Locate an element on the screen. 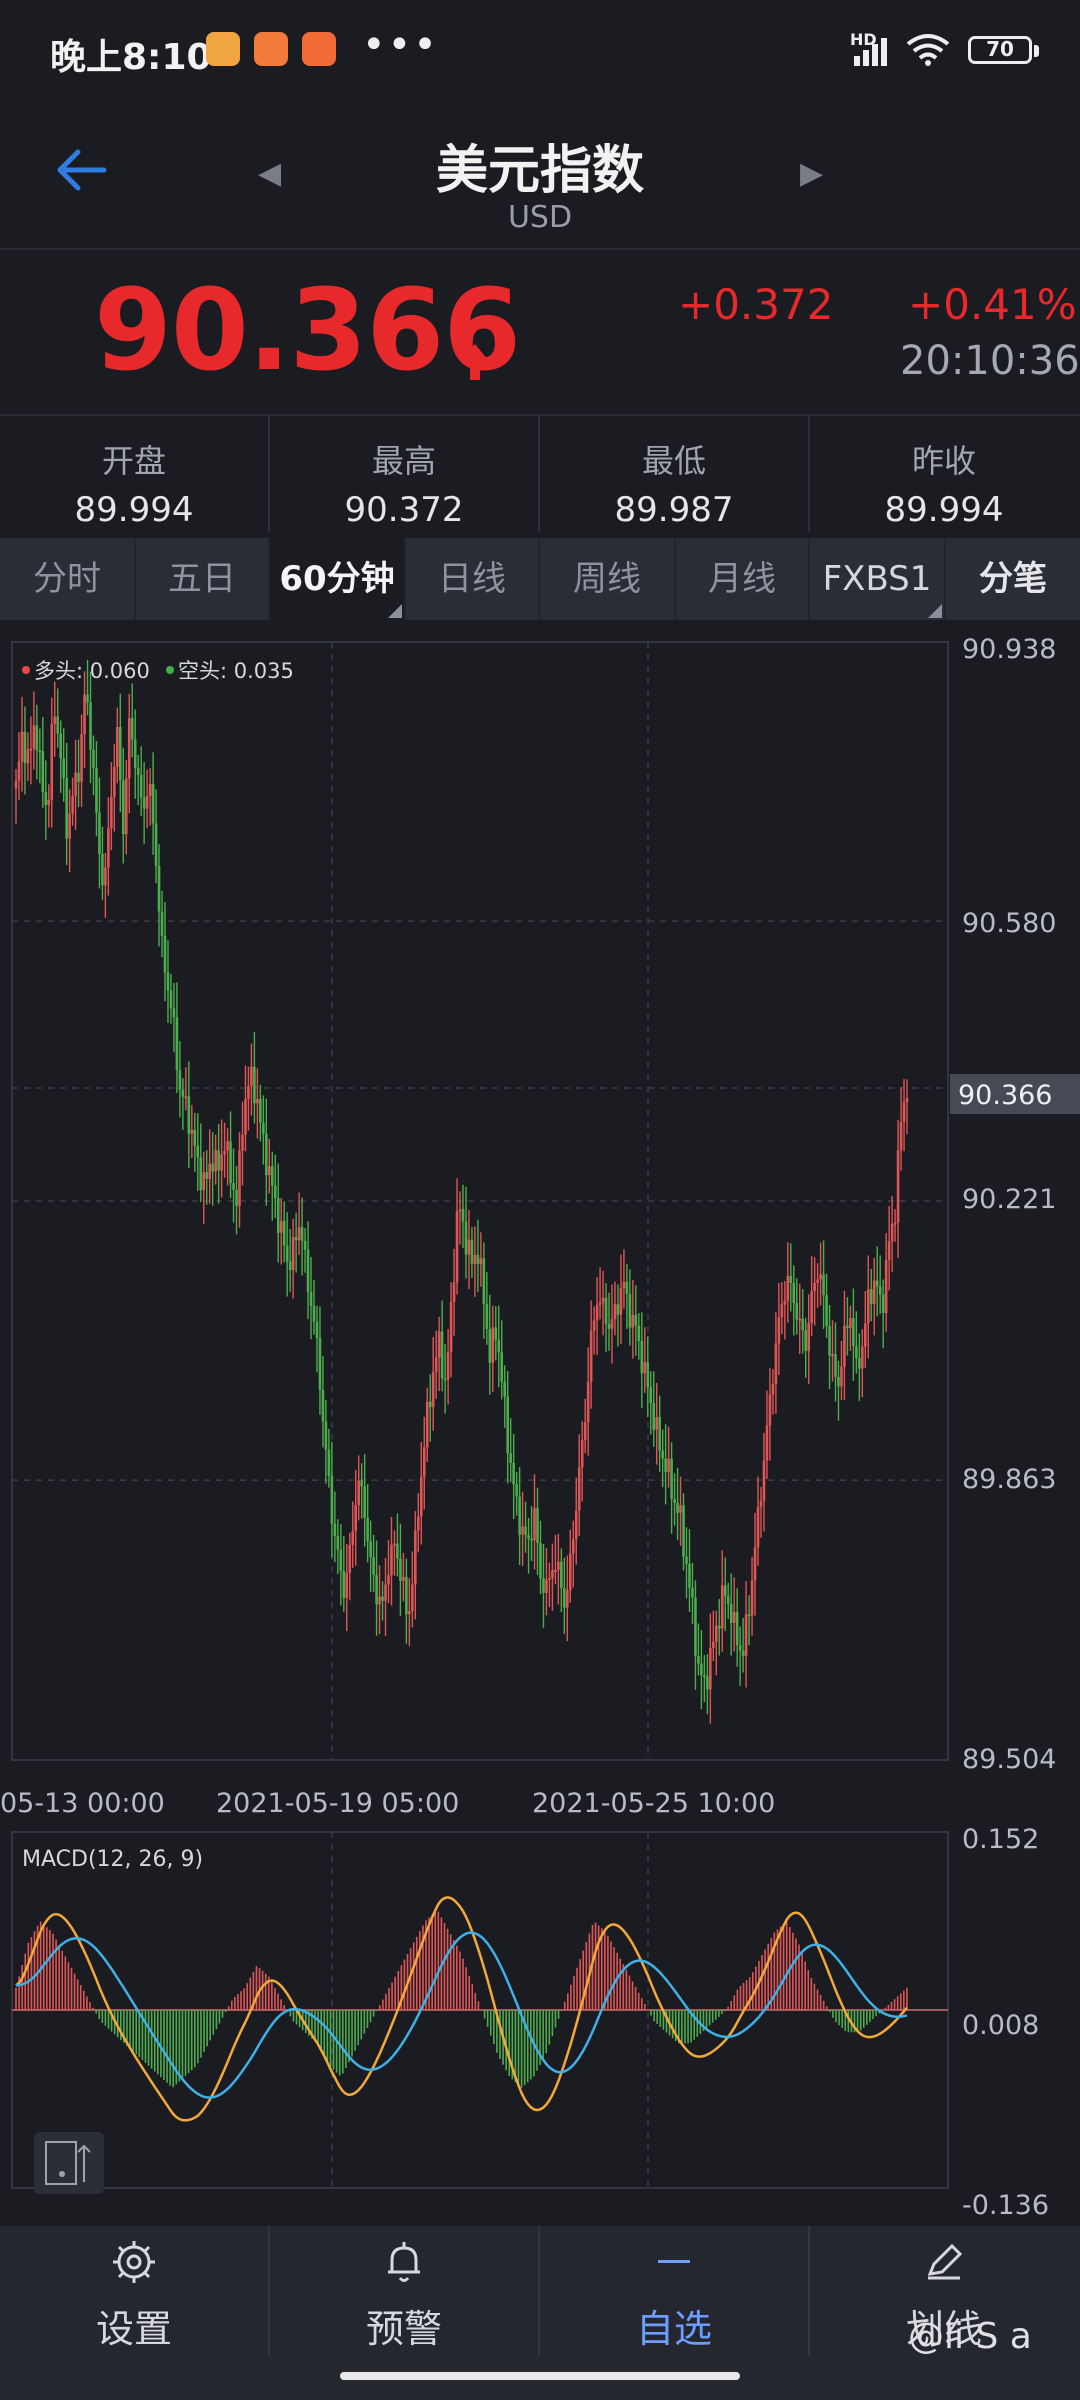 The height and width of the screenshot is (2400, 1080). next-symbol-button: ▶ is located at coordinates (811, 173).